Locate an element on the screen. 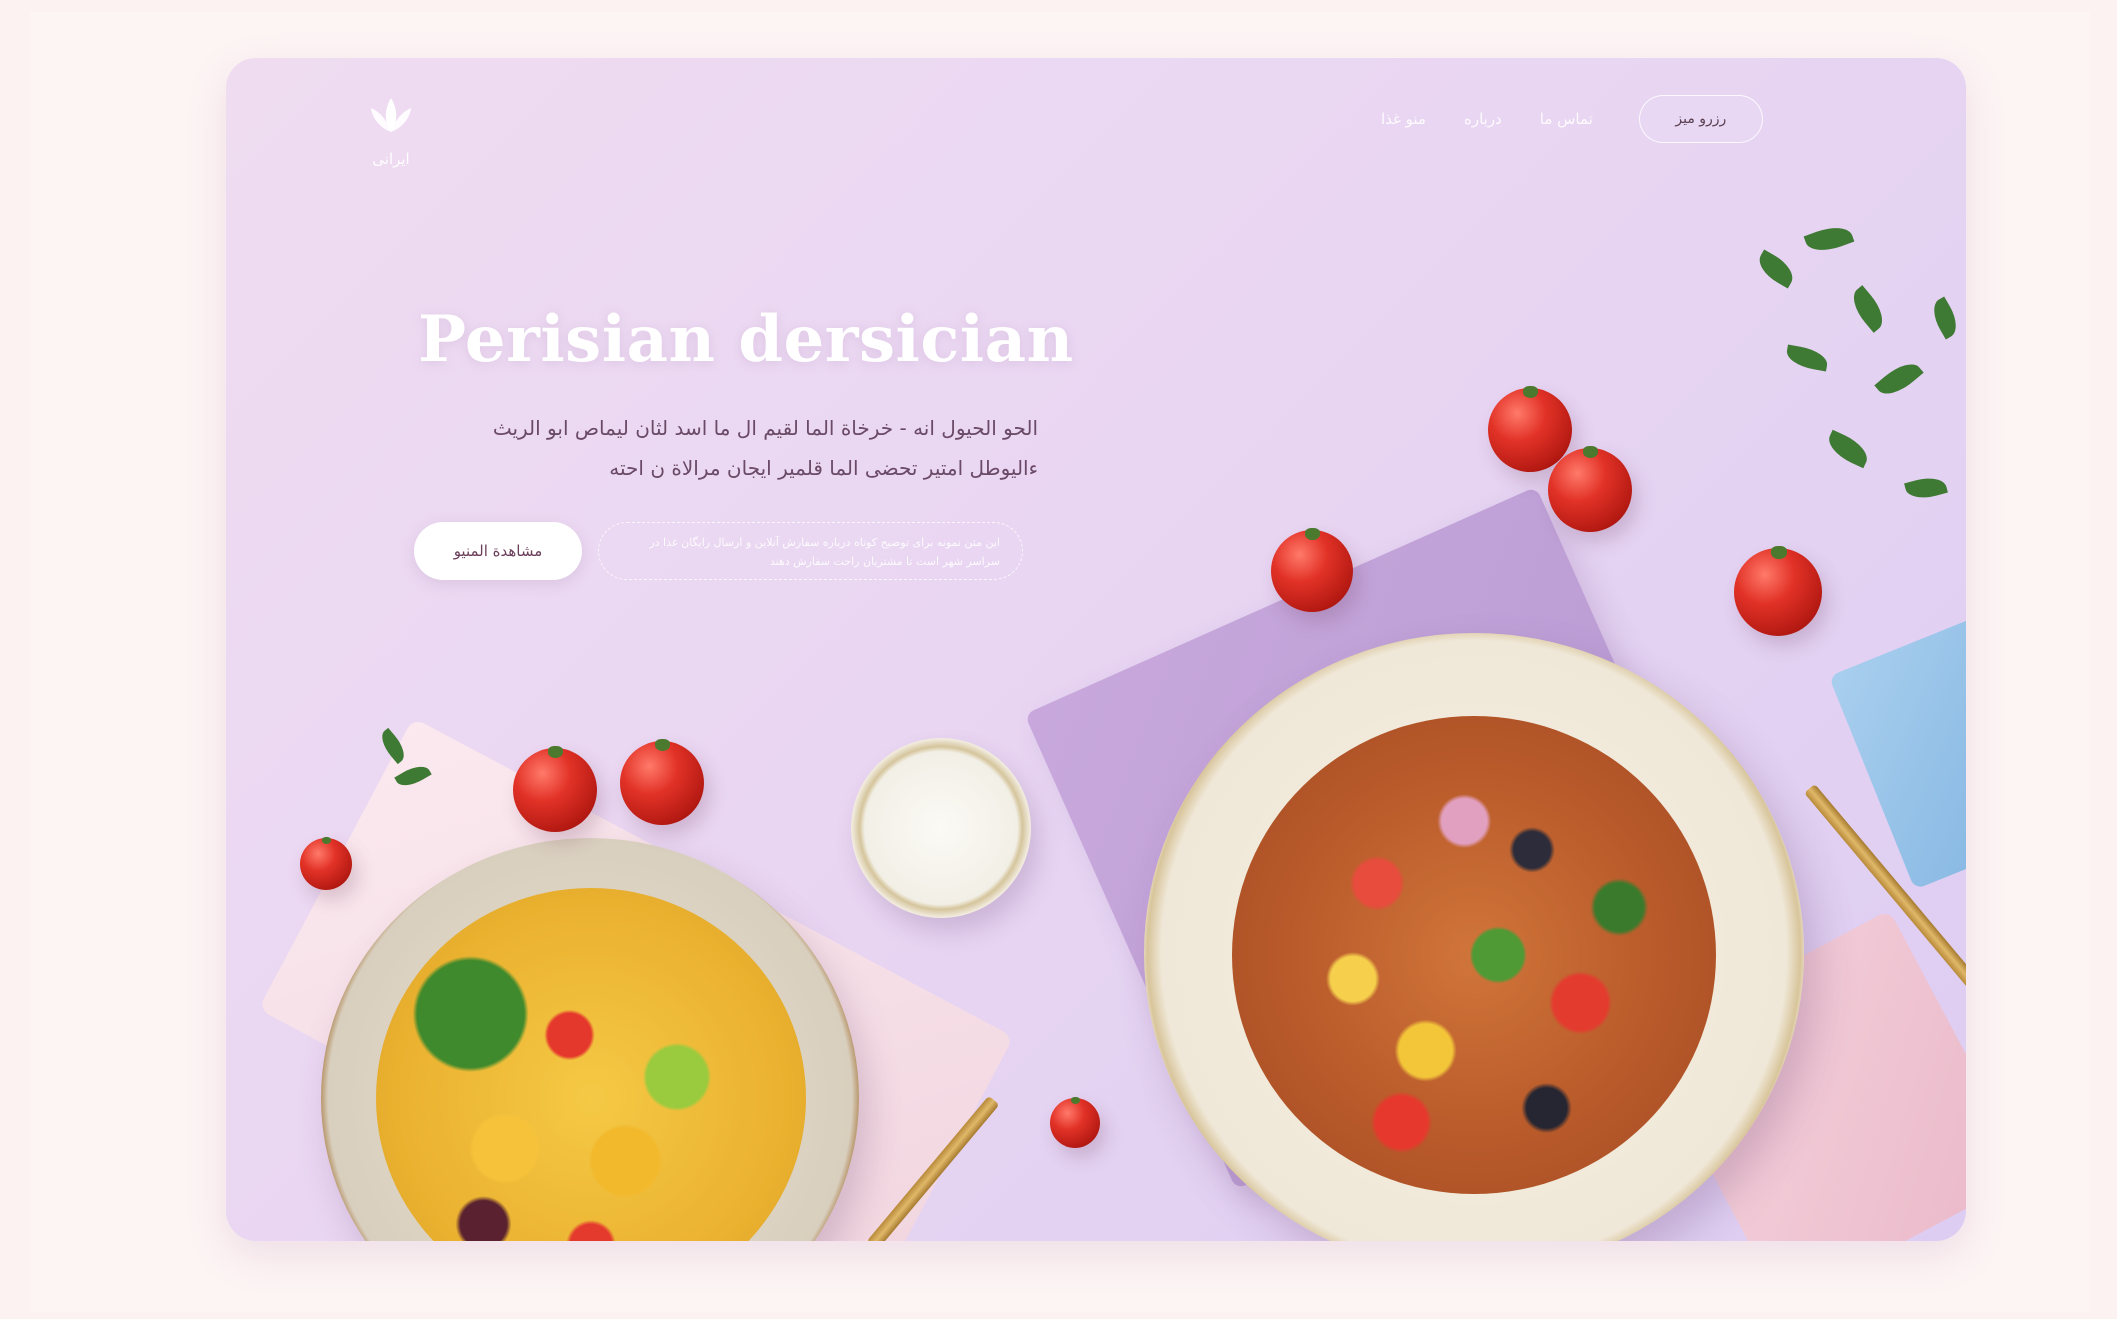 This screenshot has width=2117, height=1319. nav-link-about: درباره is located at coordinates (1483, 119).